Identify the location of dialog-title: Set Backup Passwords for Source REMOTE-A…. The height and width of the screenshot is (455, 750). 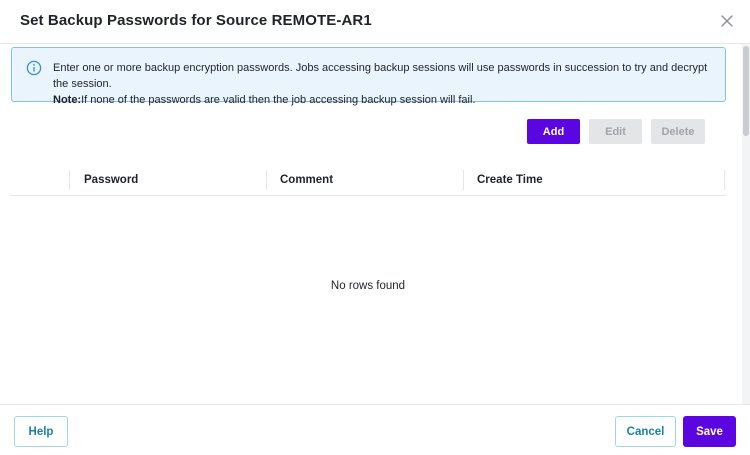
(196, 20).